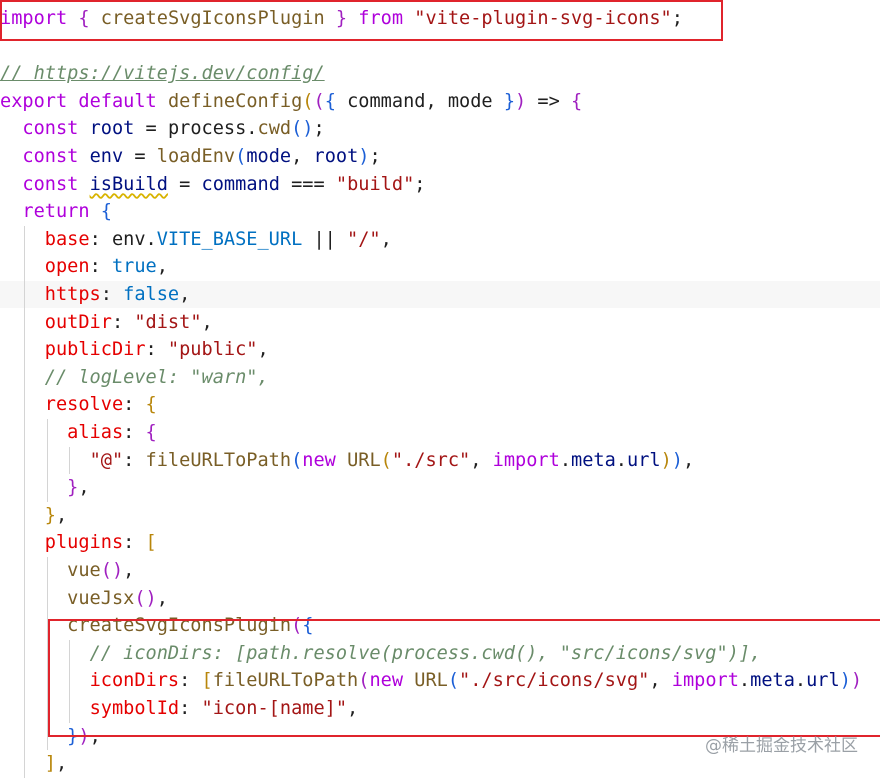 This screenshot has height=778, width=880. Describe the element at coordinates (95, 432) in the screenshot. I see `code-token: alias` at that location.